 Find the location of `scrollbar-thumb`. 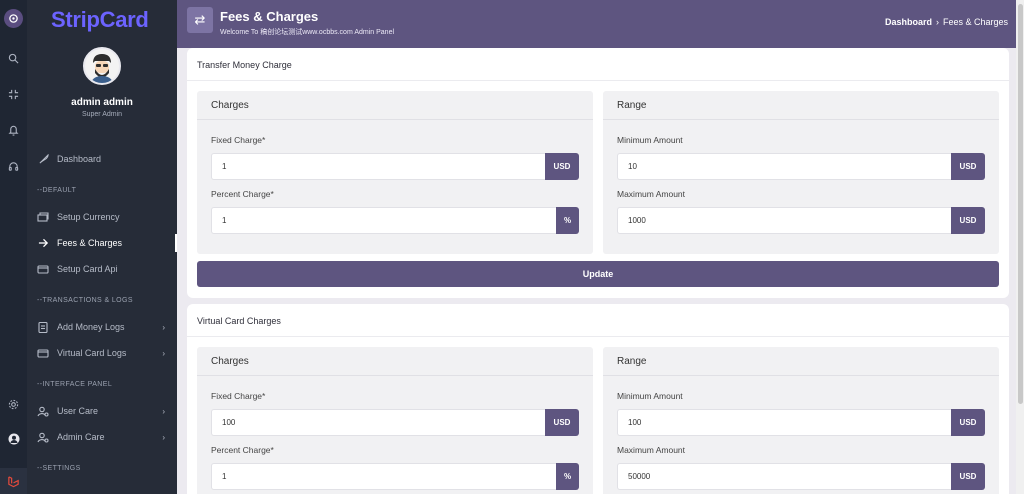

scrollbar-thumb is located at coordinates (1020, 204).